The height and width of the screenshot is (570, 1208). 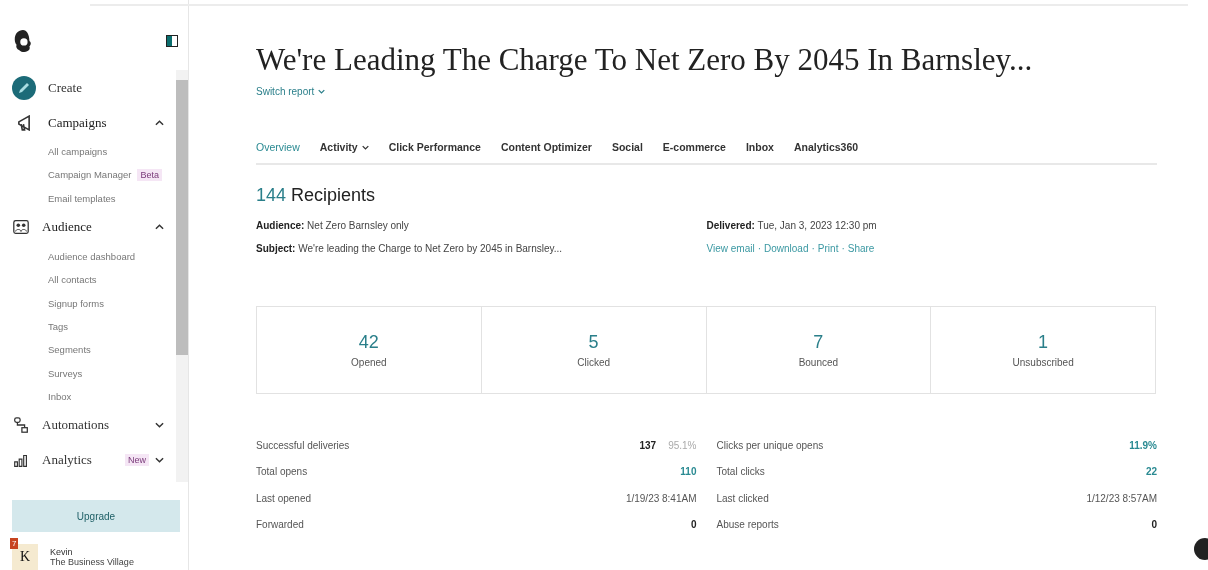 I want to click on sub-nav-link: Campaign Manager, so click(x=90, y=175).